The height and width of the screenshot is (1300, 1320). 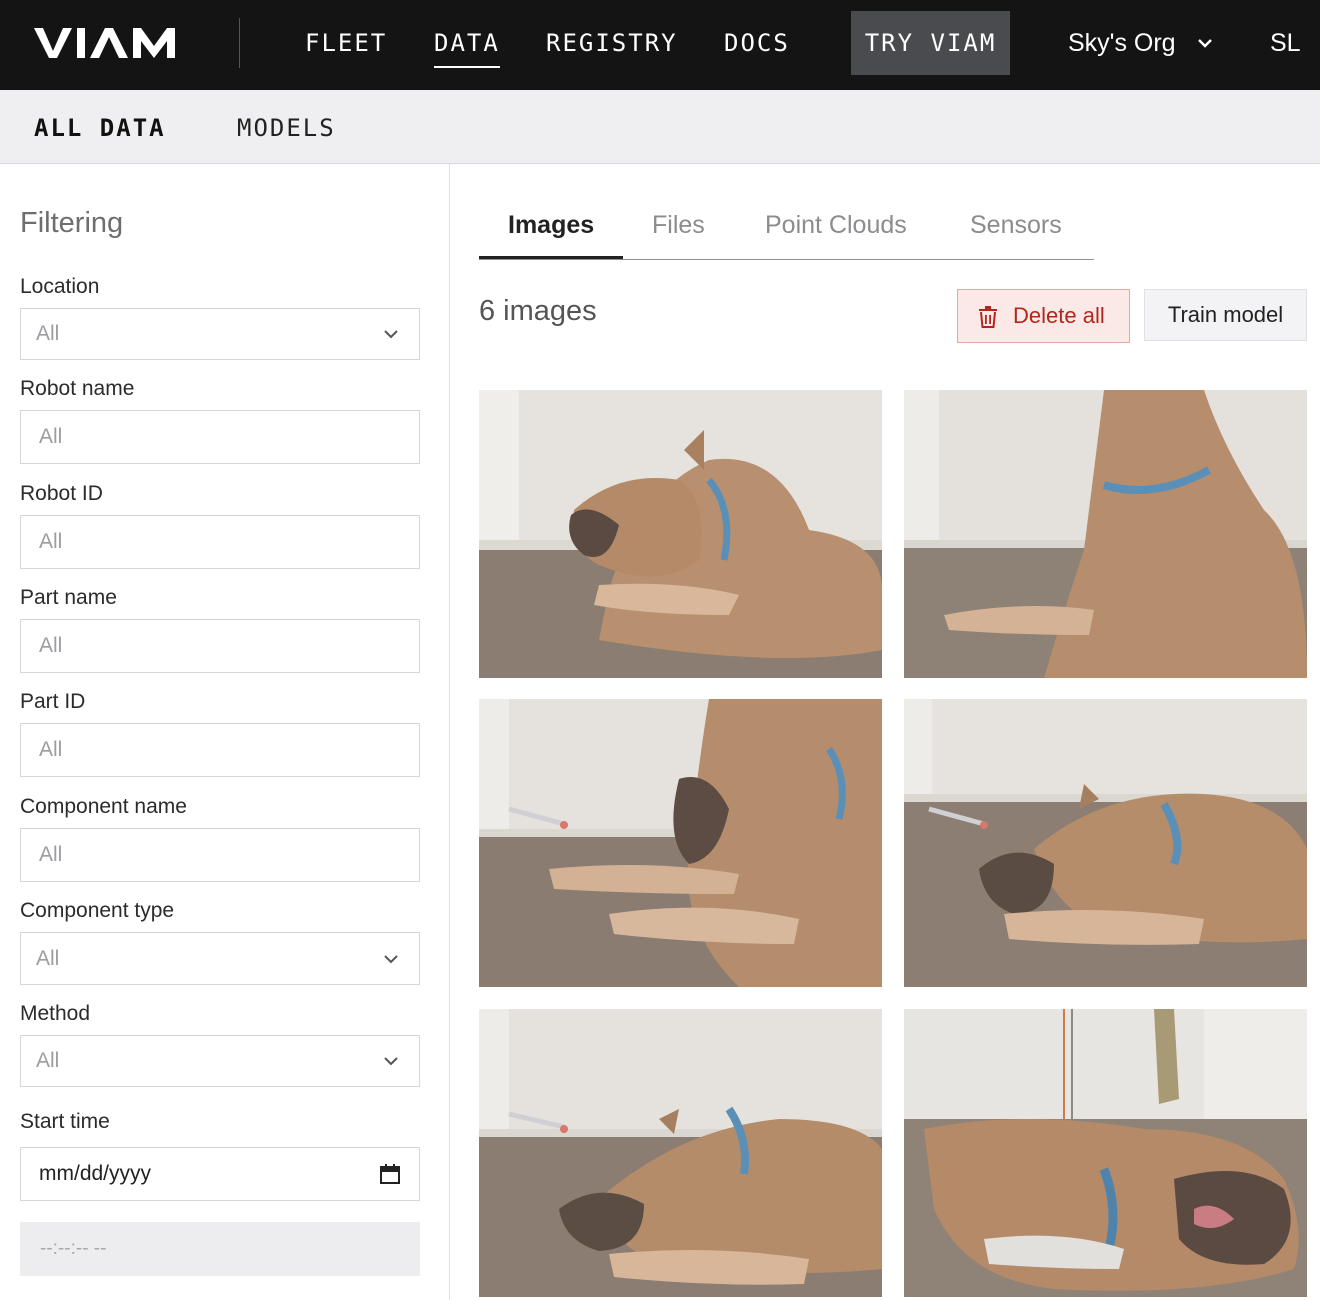 I want to click on subnav-all-data: ALL DATA, so click(x=100, y=128).